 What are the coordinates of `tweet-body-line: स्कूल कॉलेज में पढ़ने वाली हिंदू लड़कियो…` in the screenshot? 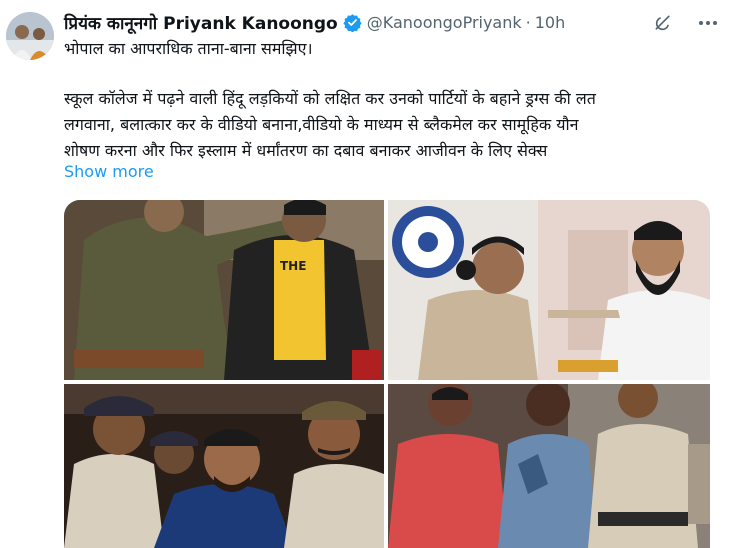 It's located at (330, 98).